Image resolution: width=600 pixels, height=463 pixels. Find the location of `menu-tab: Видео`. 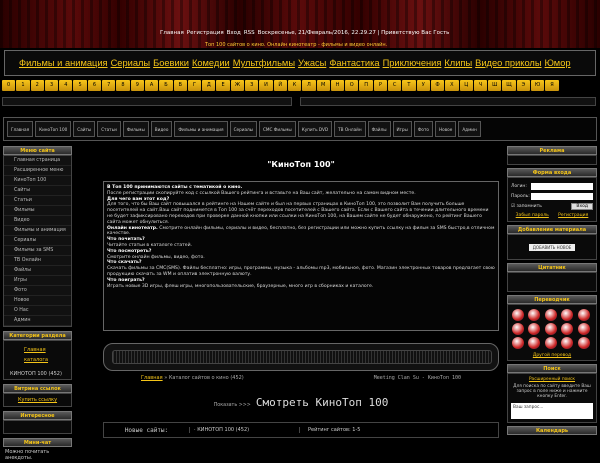

menu-tab: Видео is located at coordinates (161, 129).